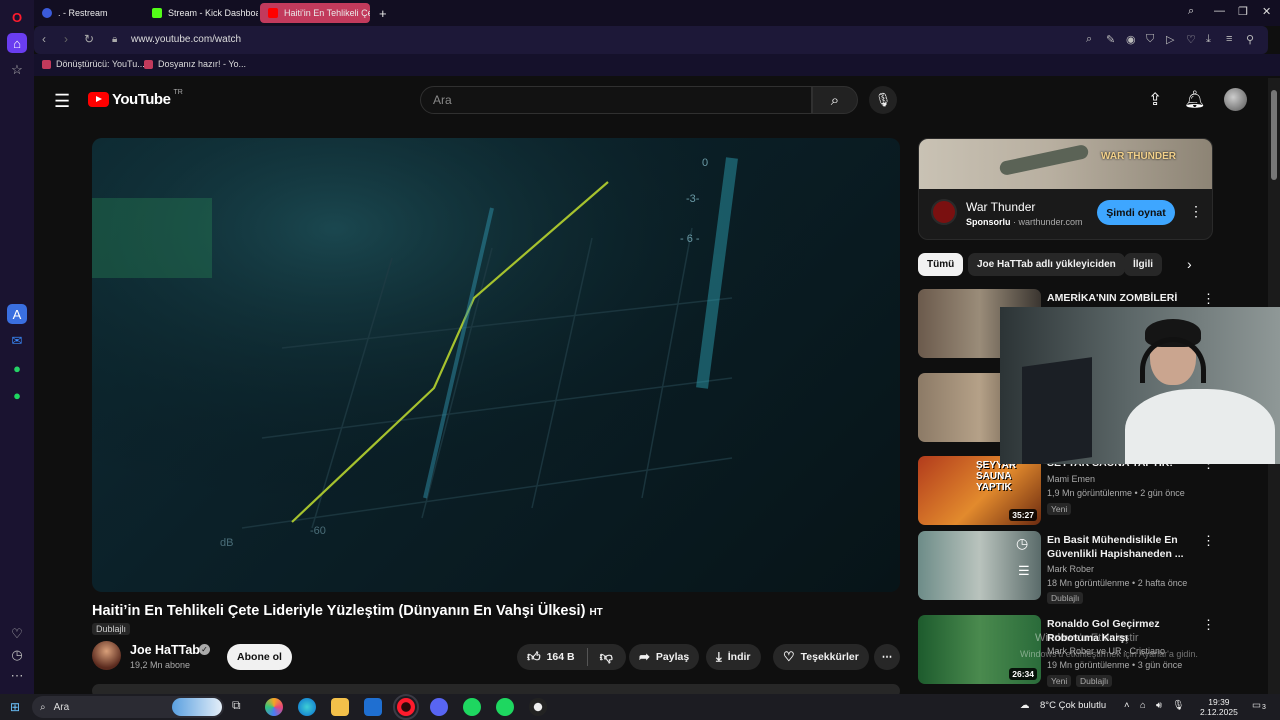 Image resolution: width=1280 pixels, height=720 pixels. I want to click on upload-icon: ⇪, so click(1155, 100).